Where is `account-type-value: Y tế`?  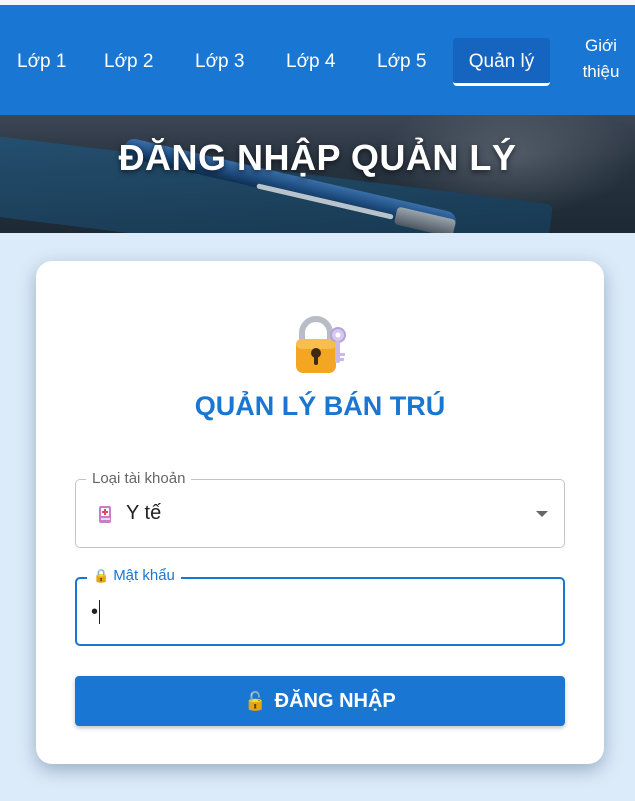
account-type-value: Y tế is located at coordinates (144, 513).